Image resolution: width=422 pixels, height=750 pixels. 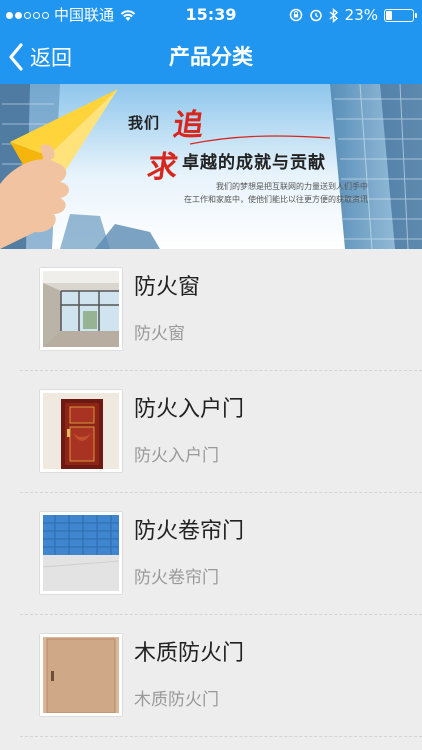 I want to click on product-thumbnail-fire-entry-door, so click(x=81, y=431).